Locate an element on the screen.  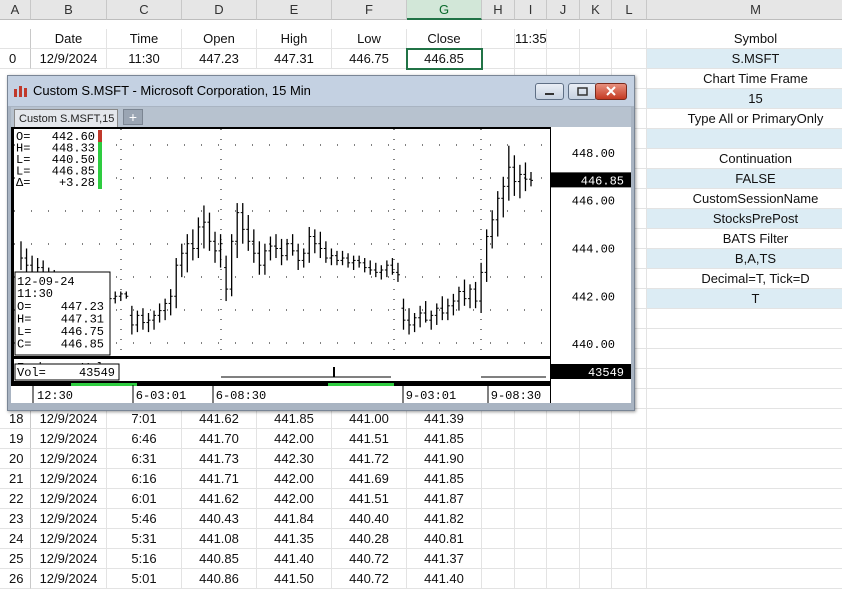
row-number: 21 is located at coordinates (15, 479).